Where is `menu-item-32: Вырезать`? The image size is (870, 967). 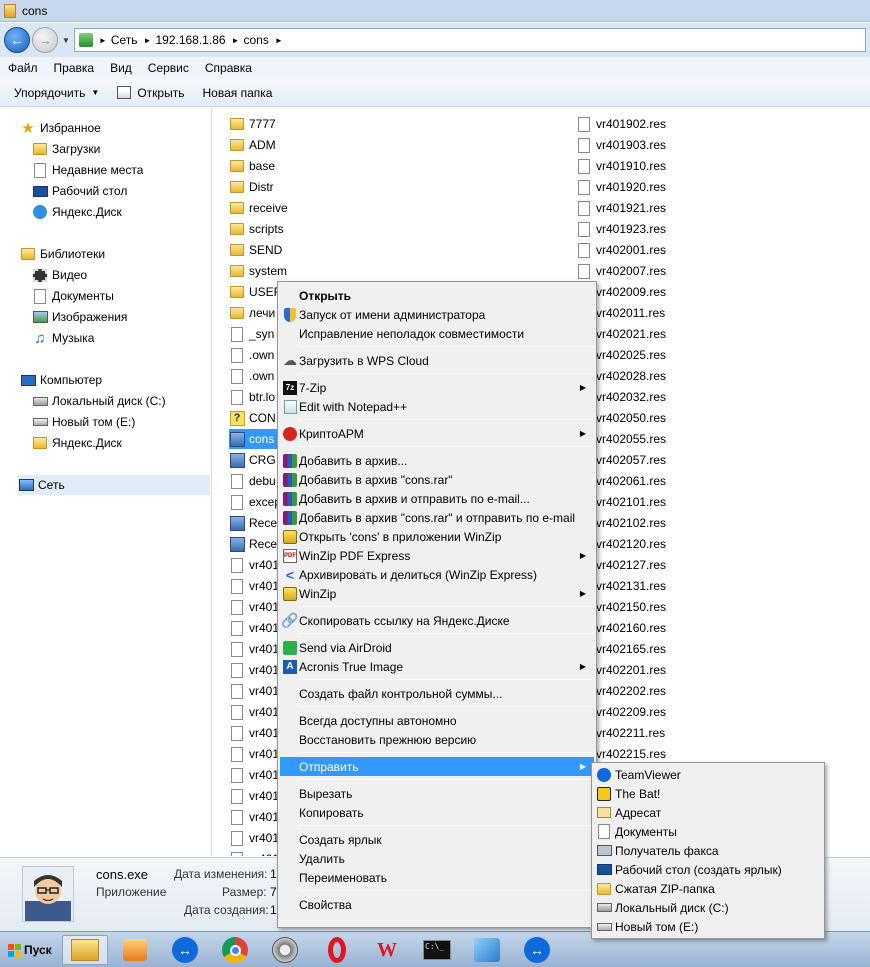 menu-item-32: Вырезать is located at coordinates (437, 793).